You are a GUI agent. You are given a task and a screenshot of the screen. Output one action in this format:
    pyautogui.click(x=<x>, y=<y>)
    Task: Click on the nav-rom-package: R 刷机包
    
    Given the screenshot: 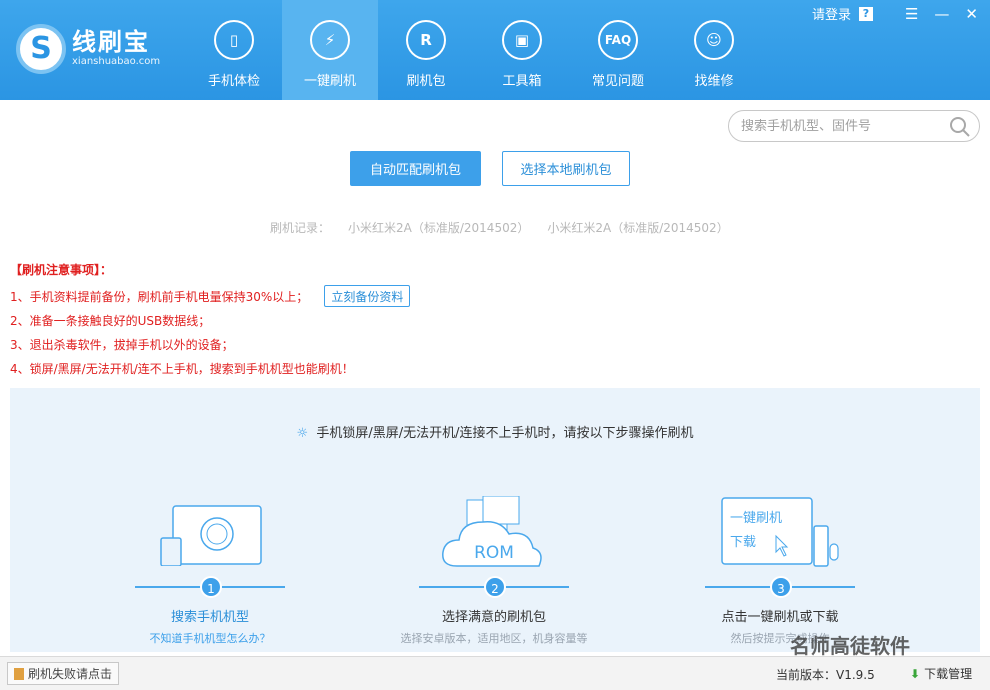 What is the action you would take?
    pyautogui.click(x=426, y=50)
    